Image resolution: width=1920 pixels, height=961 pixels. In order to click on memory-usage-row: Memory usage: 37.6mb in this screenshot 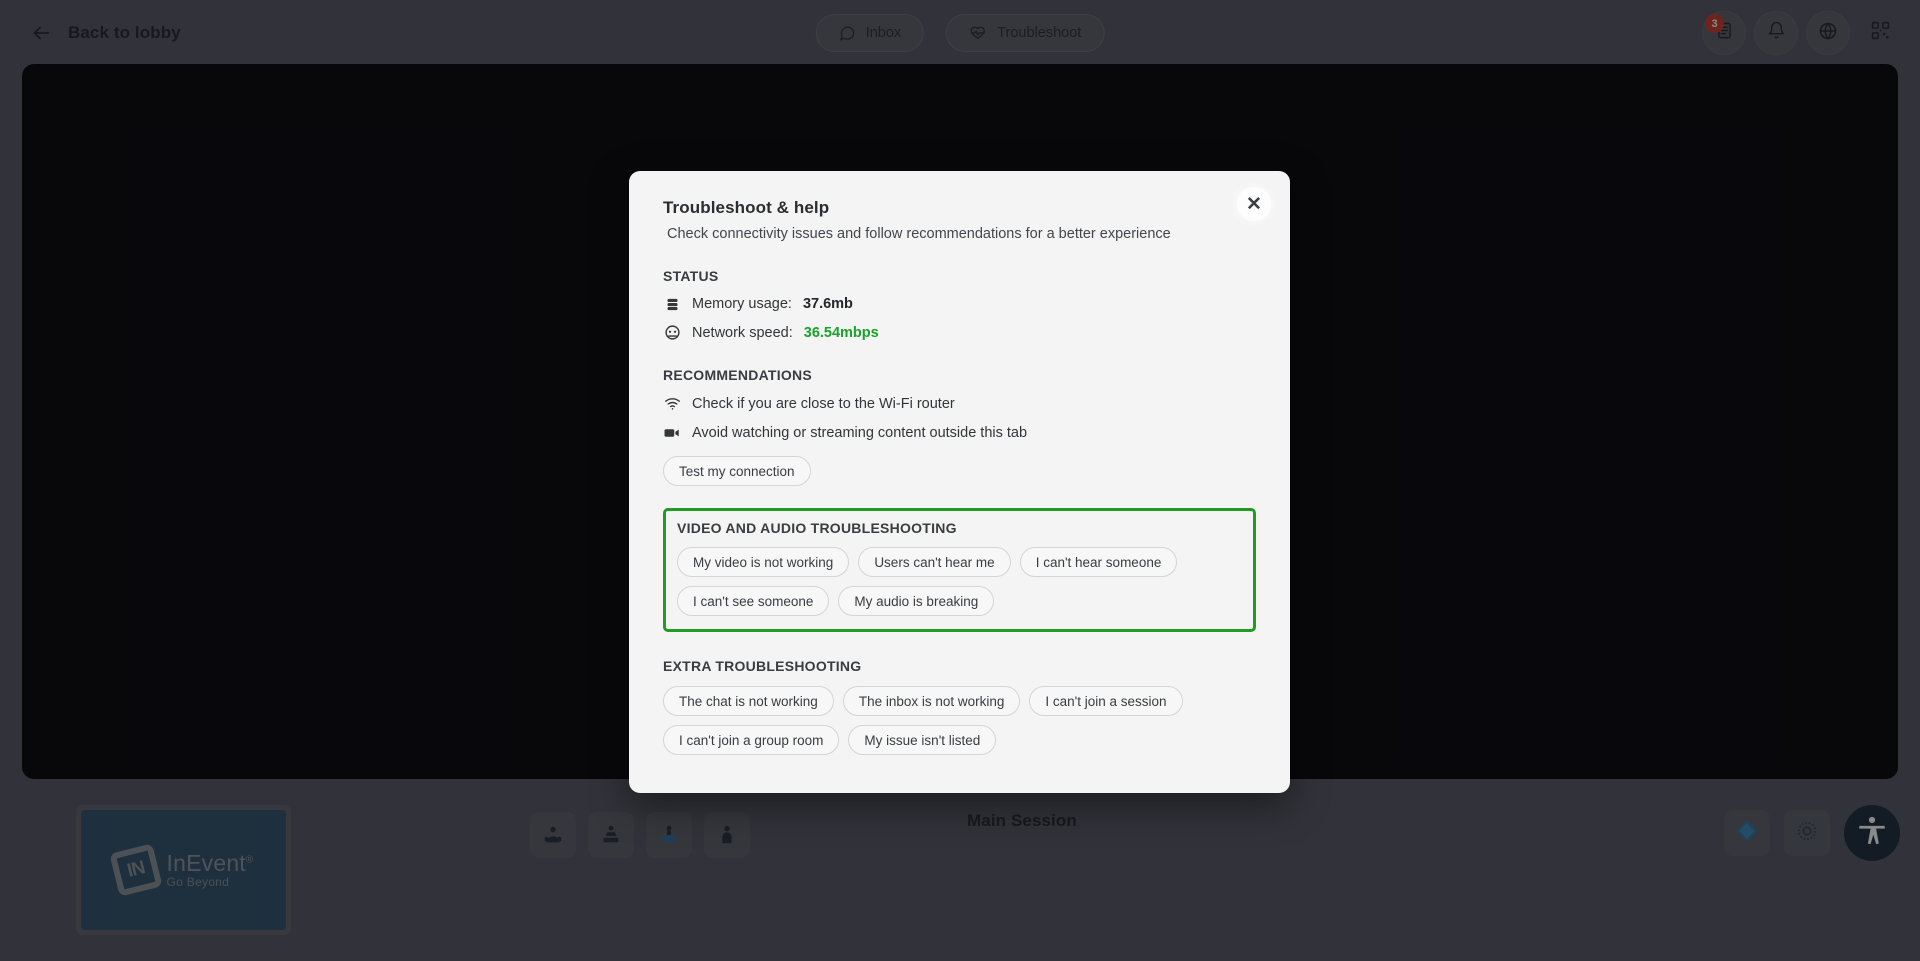, I will do `click(959, 304)`.